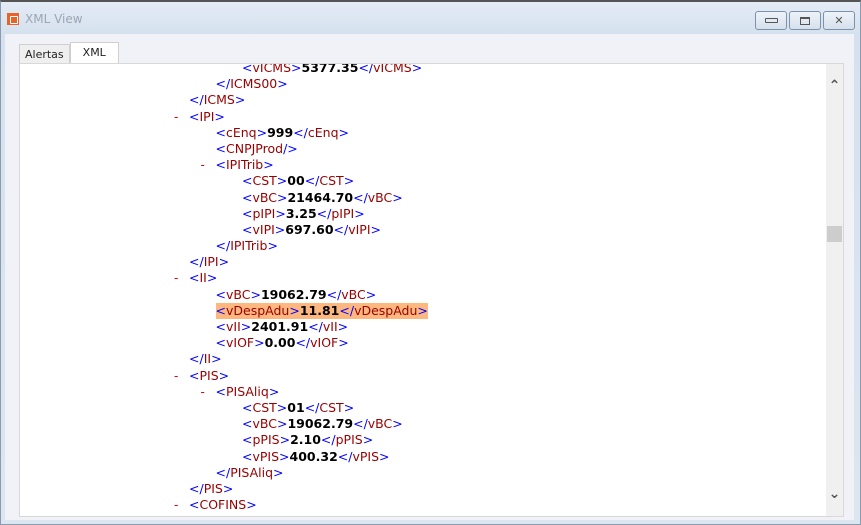  I want to click on element-value: 400.32, so click(313, 456).